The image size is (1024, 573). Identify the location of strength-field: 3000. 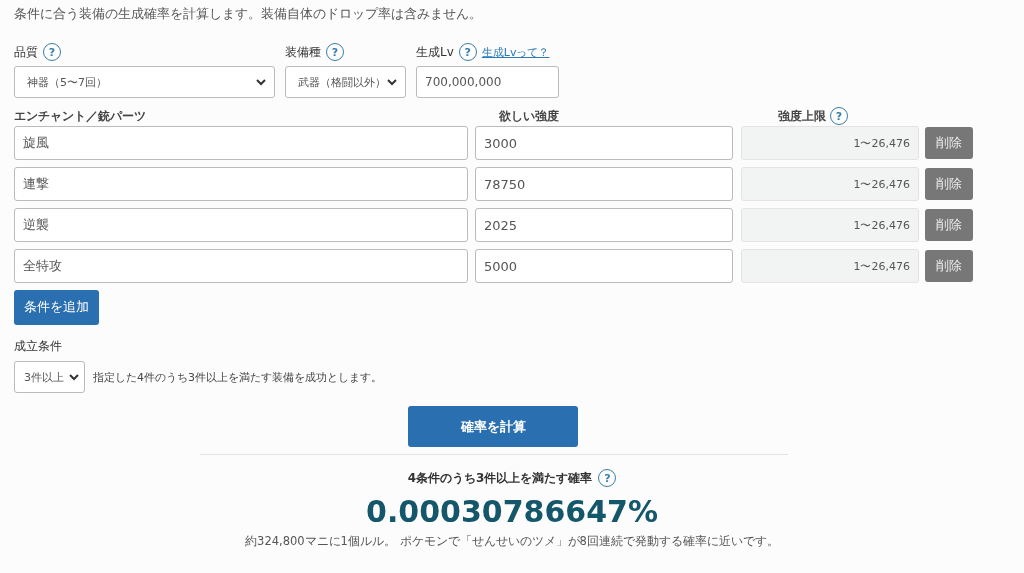
(604, 143).